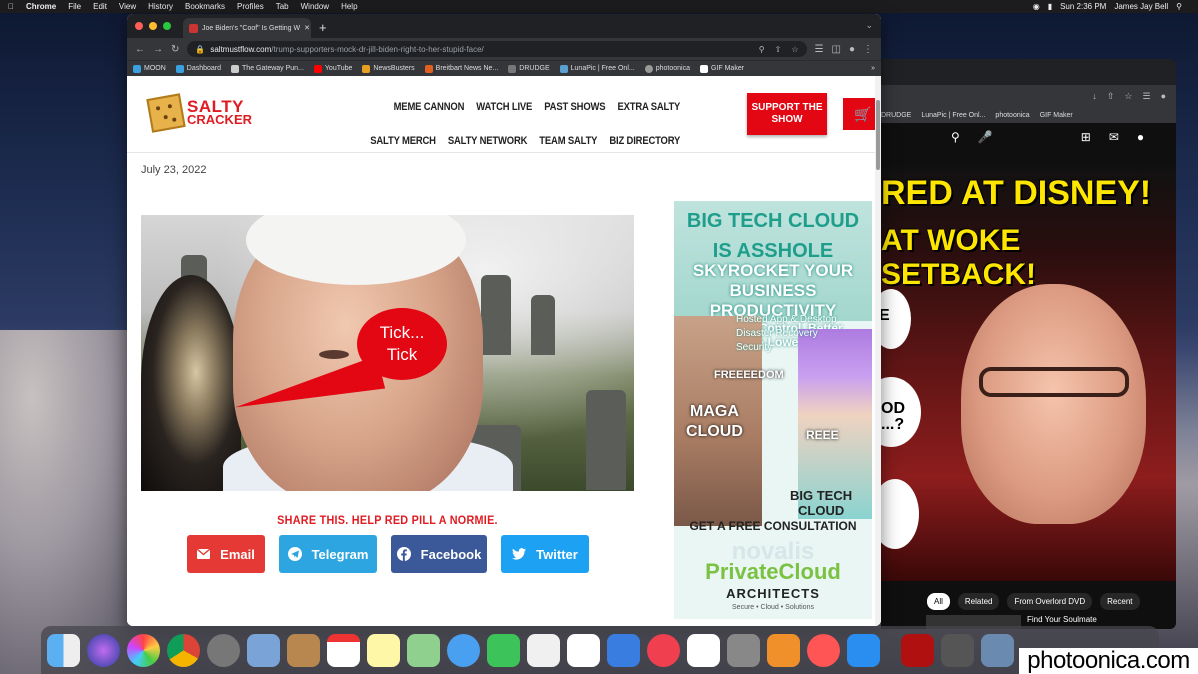 The image size is (1198, 674). I want to click on nav-salty-network: SALTY NETWORK, so click(488, 141).